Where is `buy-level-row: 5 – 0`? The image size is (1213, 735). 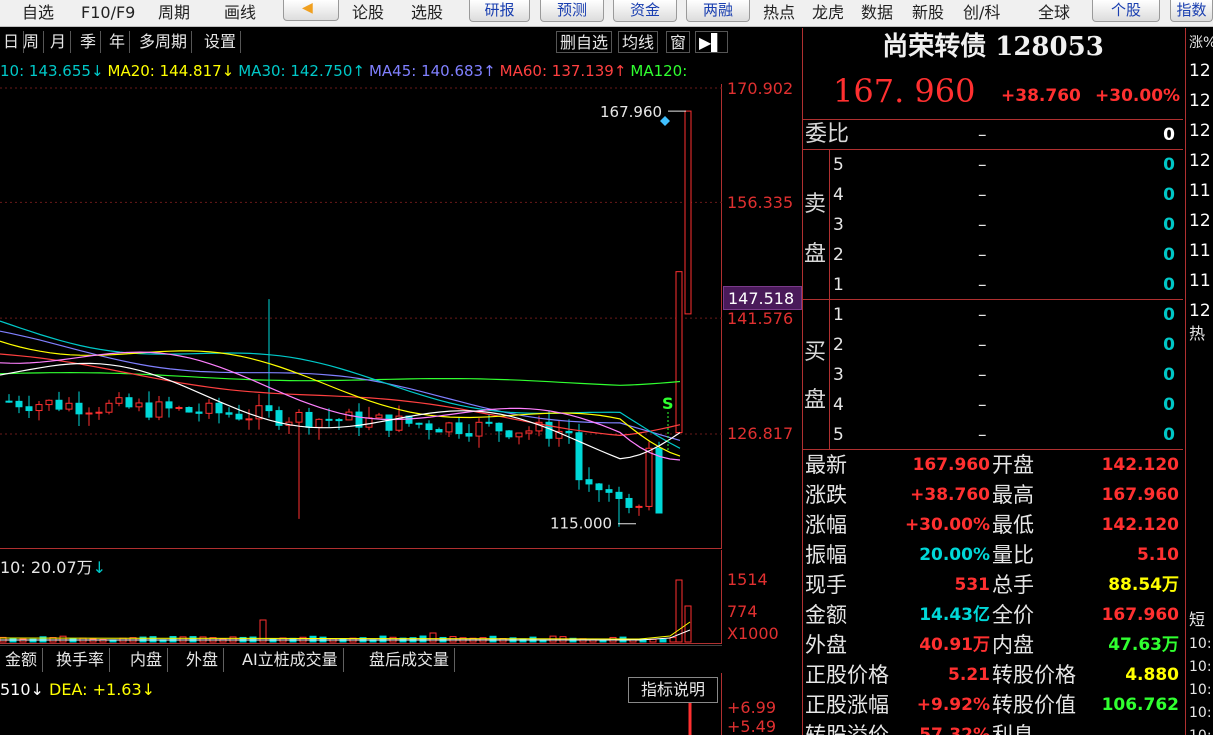
buy-level-row: 5 – 0 is located at coordinates (993, 435).